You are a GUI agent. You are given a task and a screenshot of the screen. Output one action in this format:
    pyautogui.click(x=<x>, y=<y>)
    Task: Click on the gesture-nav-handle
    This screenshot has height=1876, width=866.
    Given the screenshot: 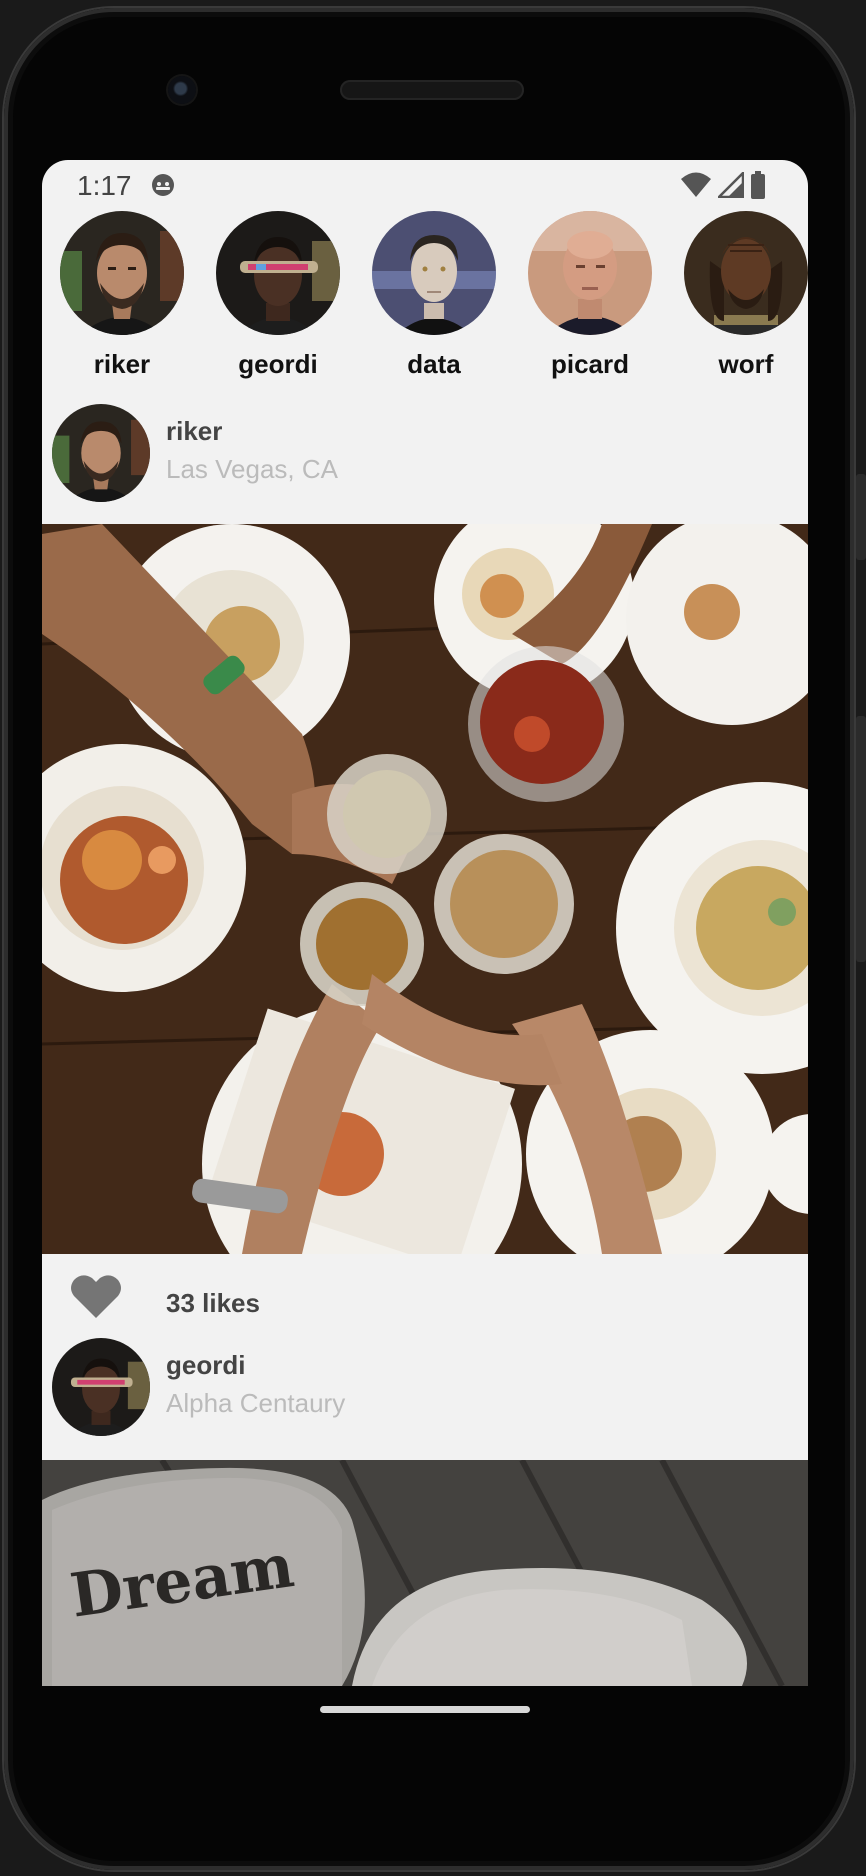 What is the action you would take?
    pyautogui.click(x=425, y=1709)
    